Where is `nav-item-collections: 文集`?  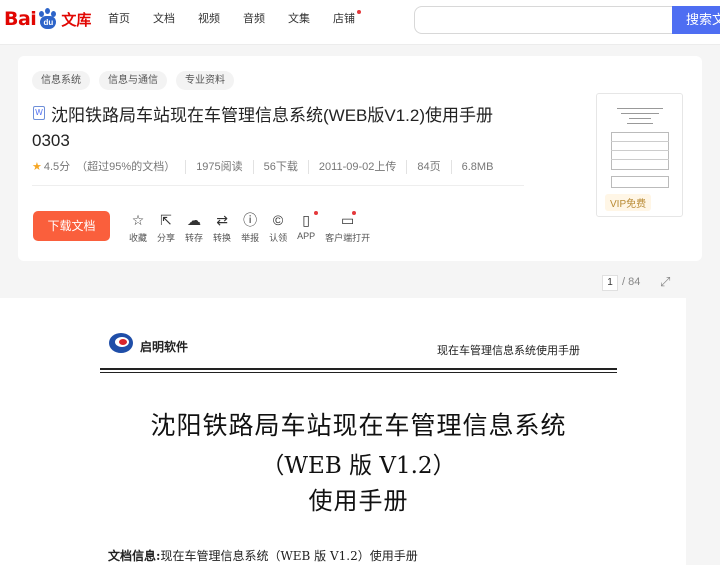
nav-item-collections: 文集 is located at coordinates (299, 19).